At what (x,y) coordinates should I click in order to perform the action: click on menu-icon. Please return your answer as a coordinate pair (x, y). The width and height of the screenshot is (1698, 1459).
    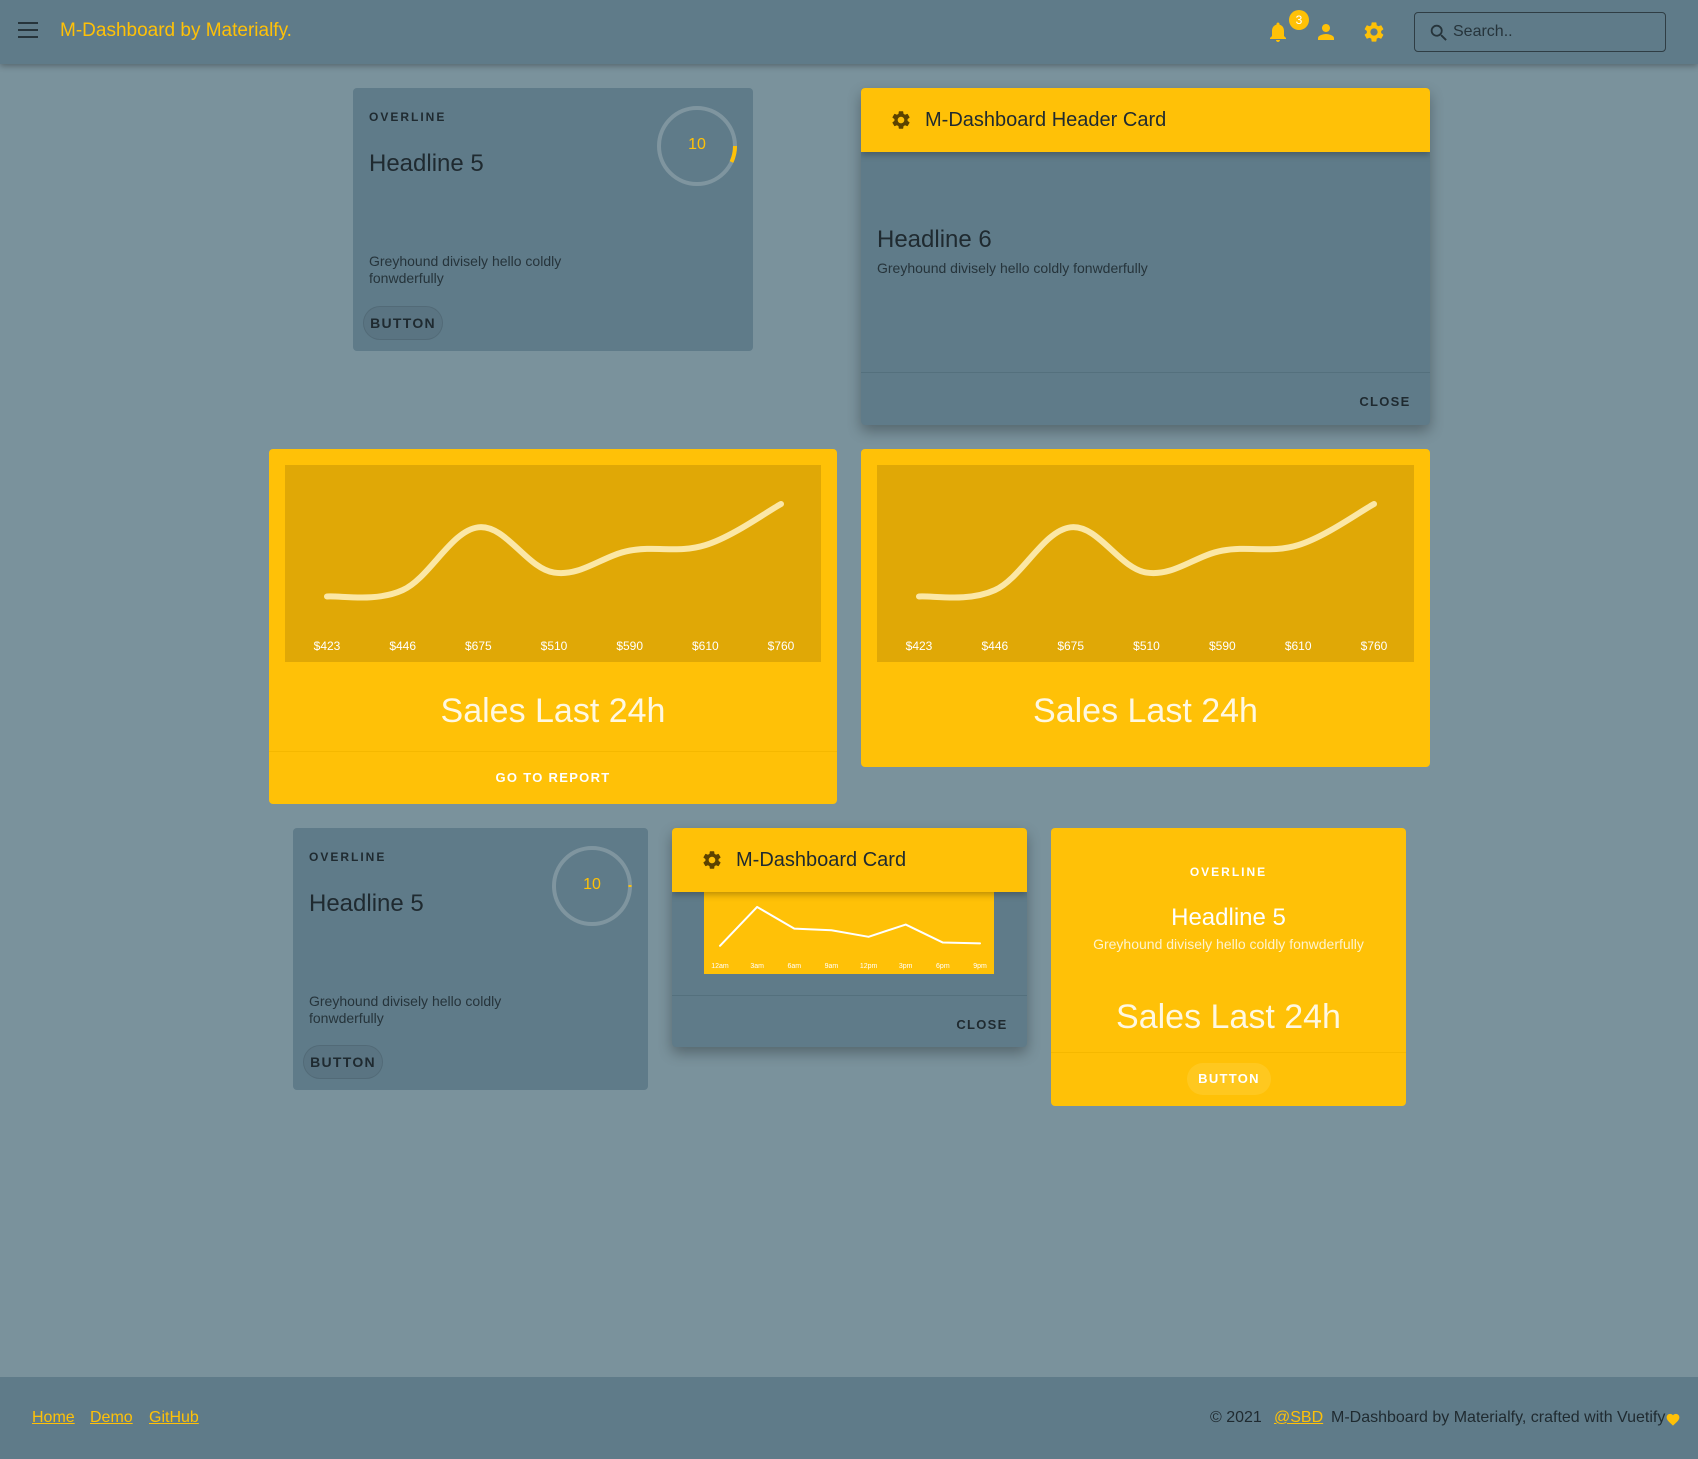
    Looking at the image, I should click on (28, 30).